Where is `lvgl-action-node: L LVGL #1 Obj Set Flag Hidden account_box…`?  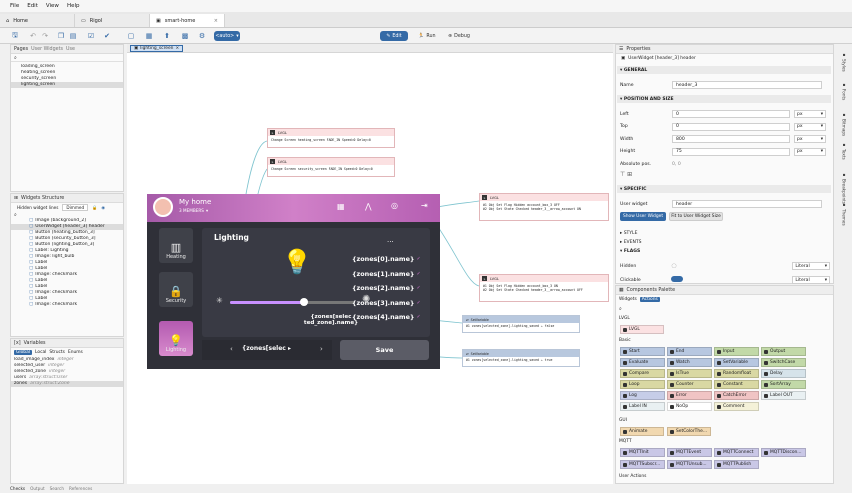 lvgl-action-node: L LVGL #1 Obj Set Flag Hidden account_box… is located at coordinates (544, 207).